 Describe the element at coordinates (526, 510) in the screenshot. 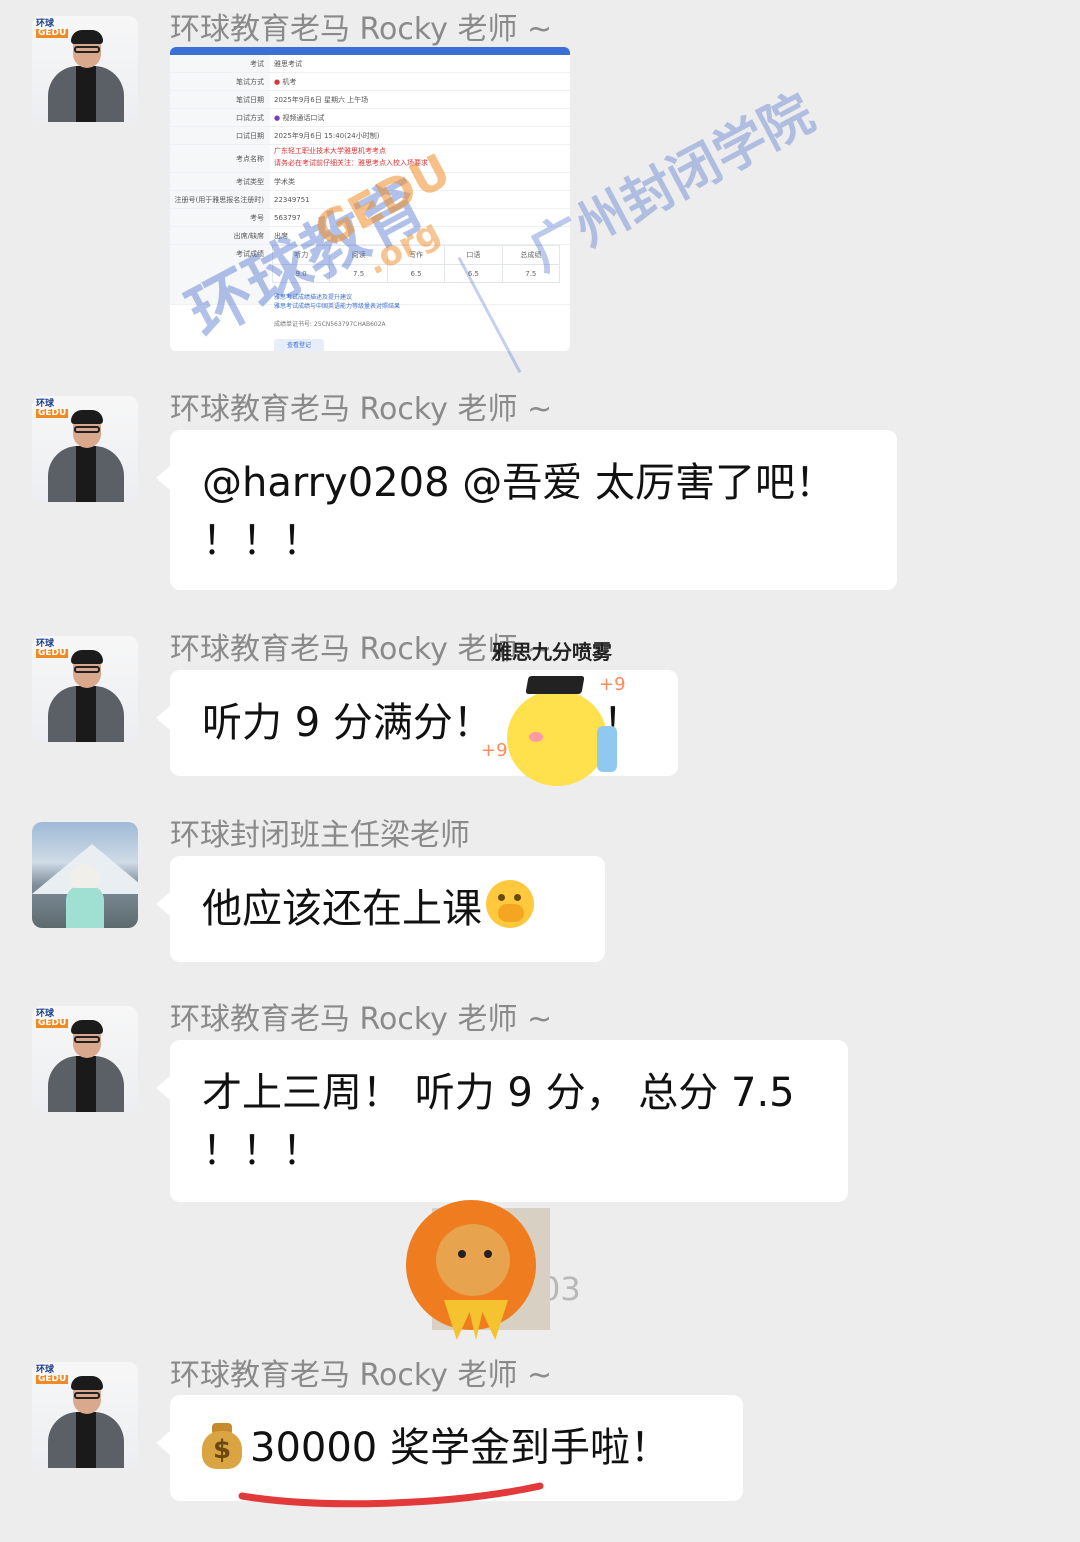

I see `message-bubble: @harry0208 @吾爱 太厉害了吧！ ！！！` at that location.